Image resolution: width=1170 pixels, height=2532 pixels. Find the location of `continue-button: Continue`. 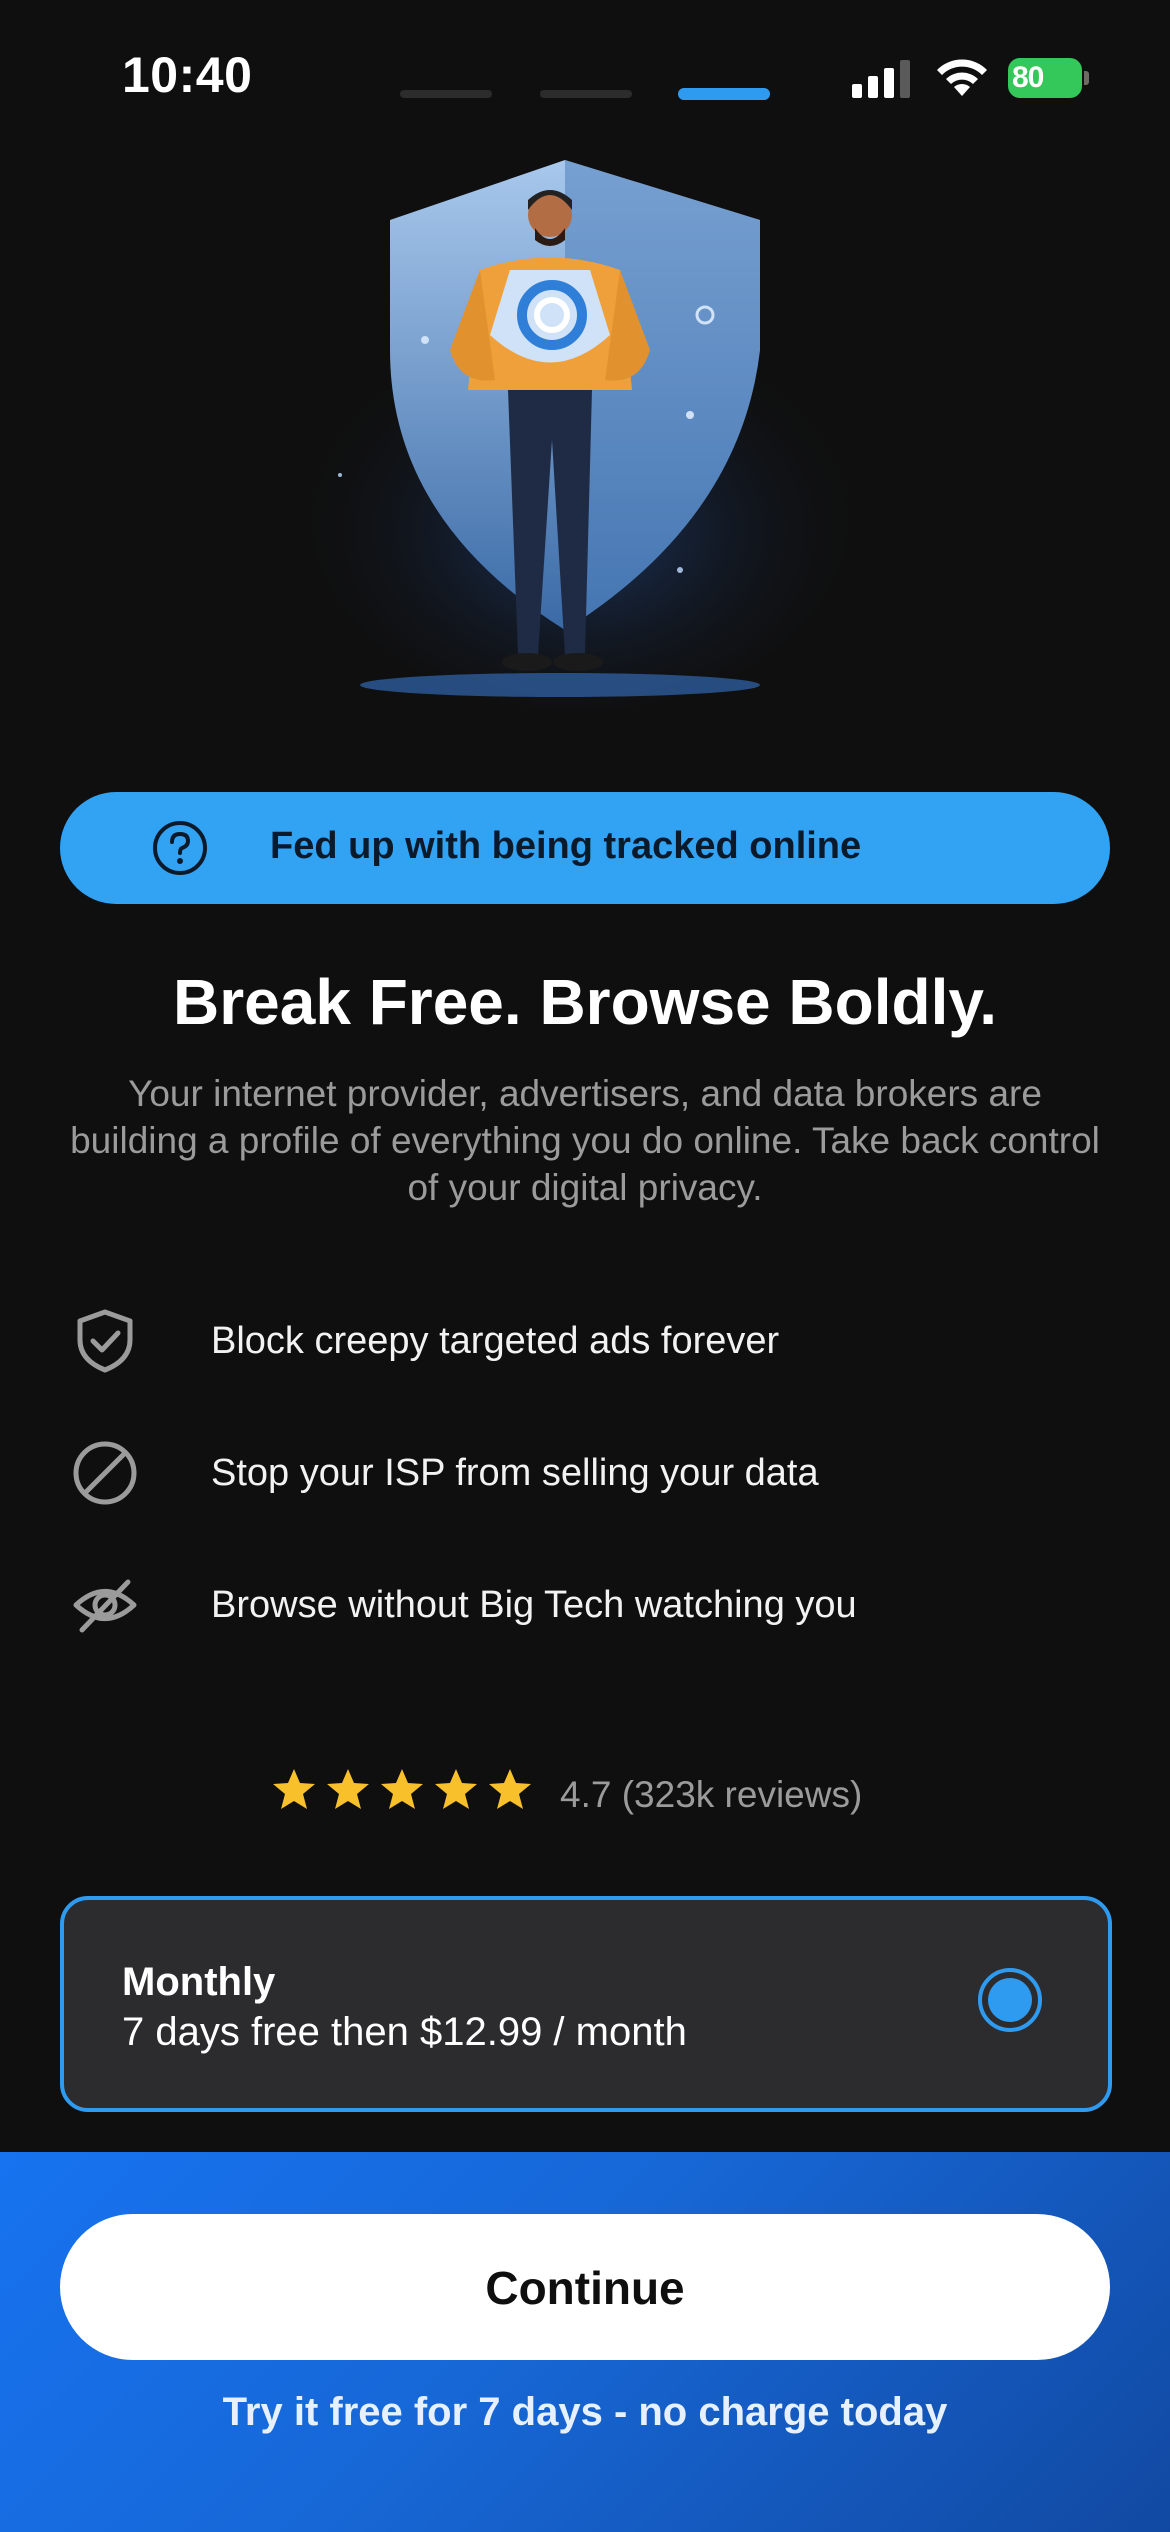

continue-button: Continue is located at coordinates (585, 2287).